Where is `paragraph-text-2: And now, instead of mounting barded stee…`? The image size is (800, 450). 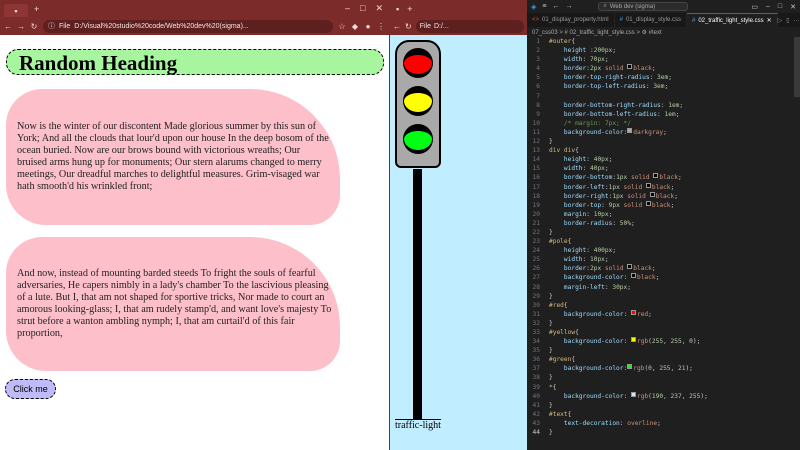
paragraph-text-2: And now, instead of mounting barded stee… is located at coordinates (174, 303).